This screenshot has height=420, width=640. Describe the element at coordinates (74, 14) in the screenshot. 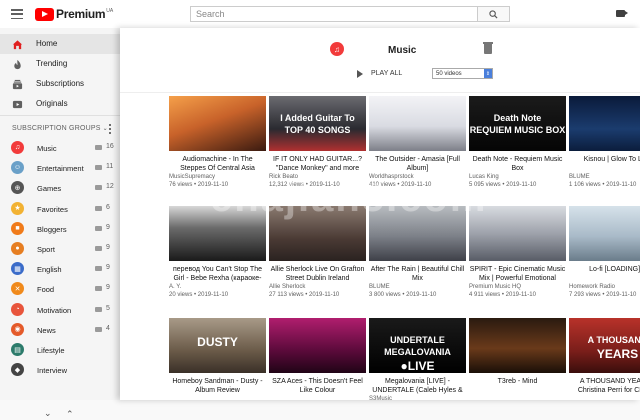

I see `youtube-premium-logo: Premium UA` at that location.